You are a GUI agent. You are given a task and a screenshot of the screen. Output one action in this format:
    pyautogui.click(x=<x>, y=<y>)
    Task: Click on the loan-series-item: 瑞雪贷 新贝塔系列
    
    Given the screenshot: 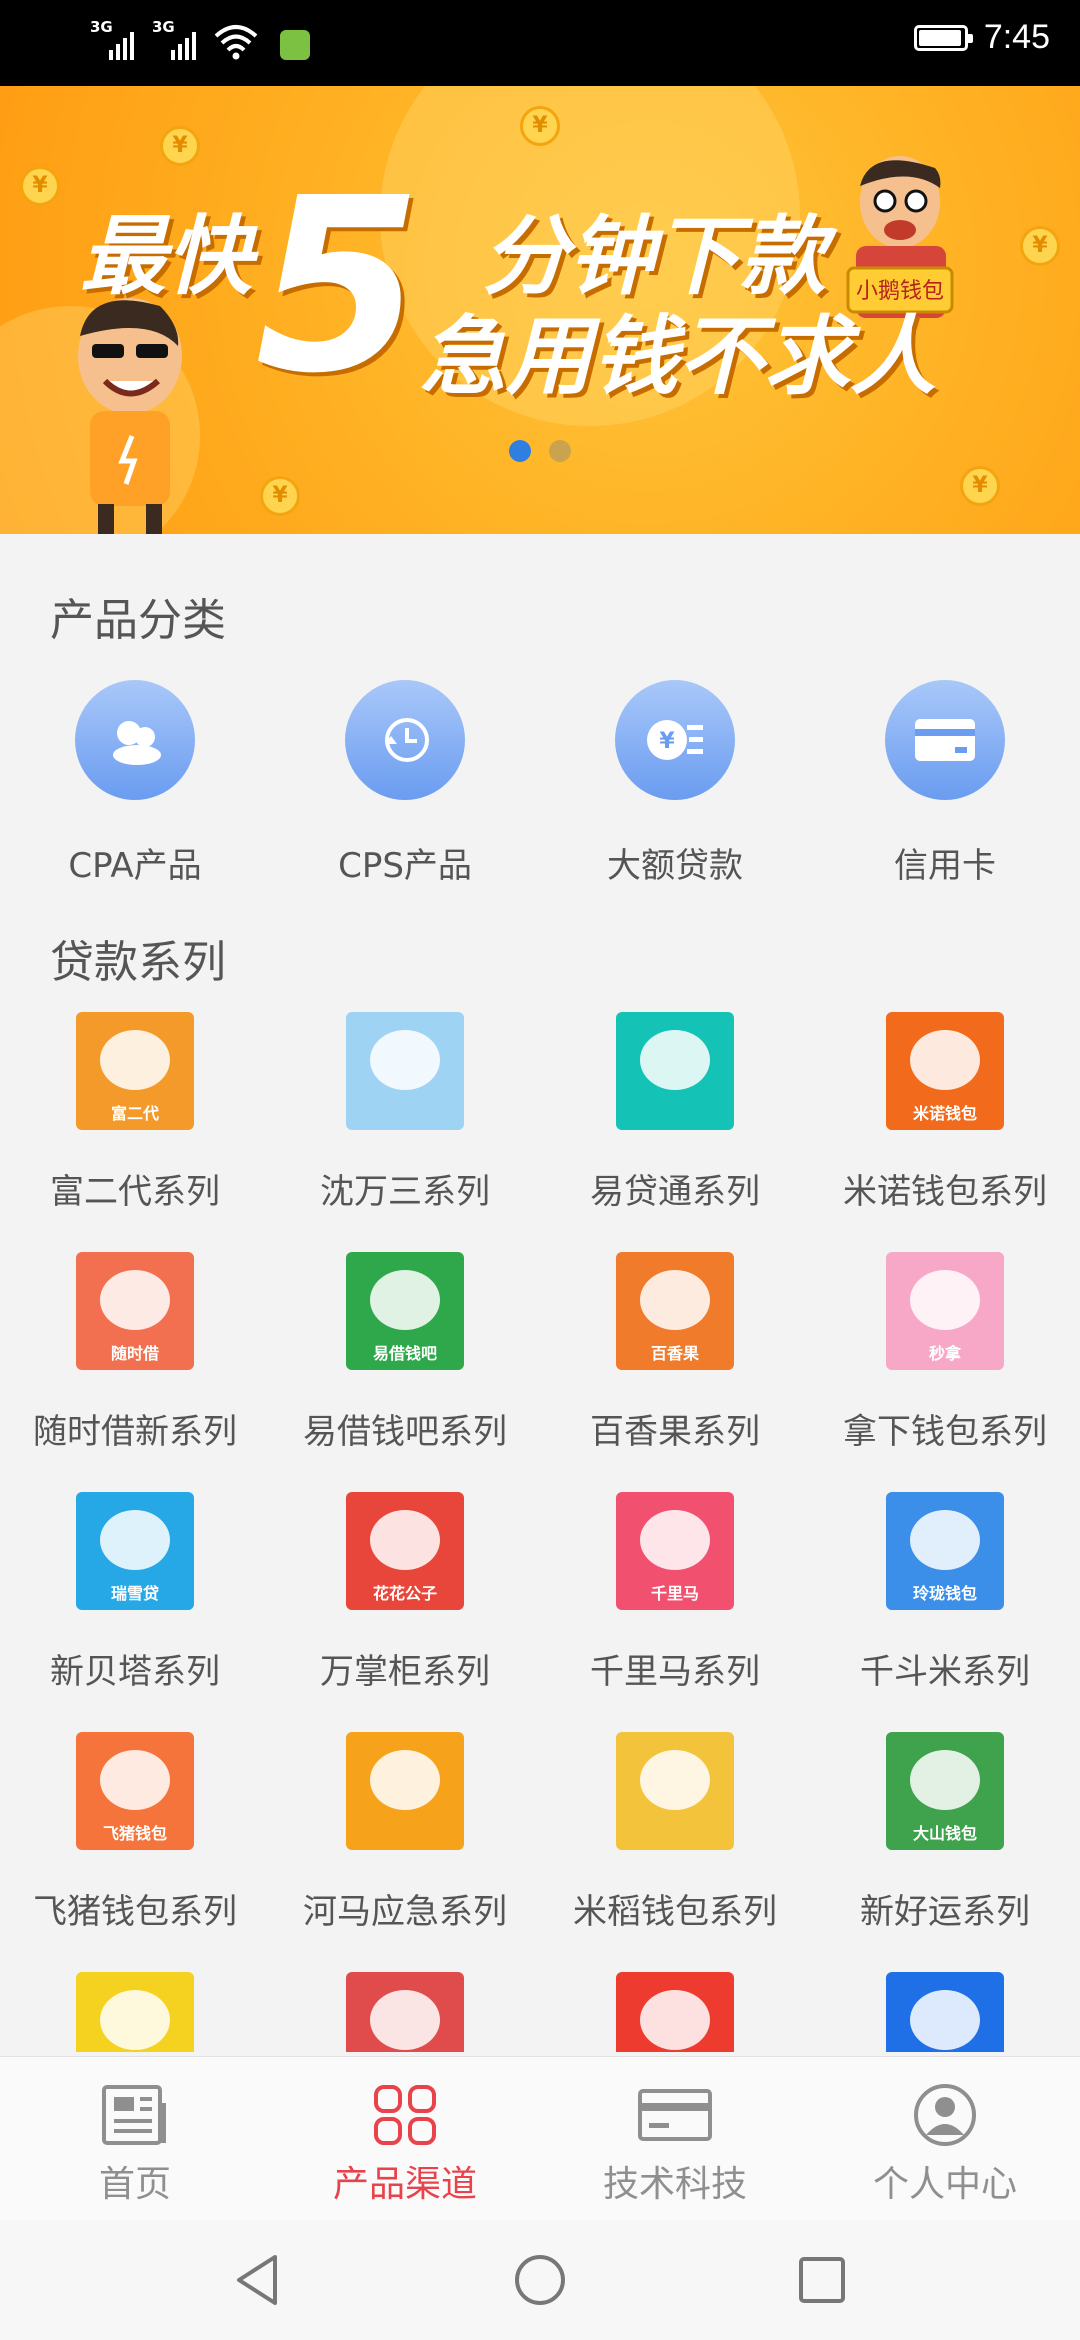 What is the action you would take?
    pyautogui.click(x=135, y=1612)
    